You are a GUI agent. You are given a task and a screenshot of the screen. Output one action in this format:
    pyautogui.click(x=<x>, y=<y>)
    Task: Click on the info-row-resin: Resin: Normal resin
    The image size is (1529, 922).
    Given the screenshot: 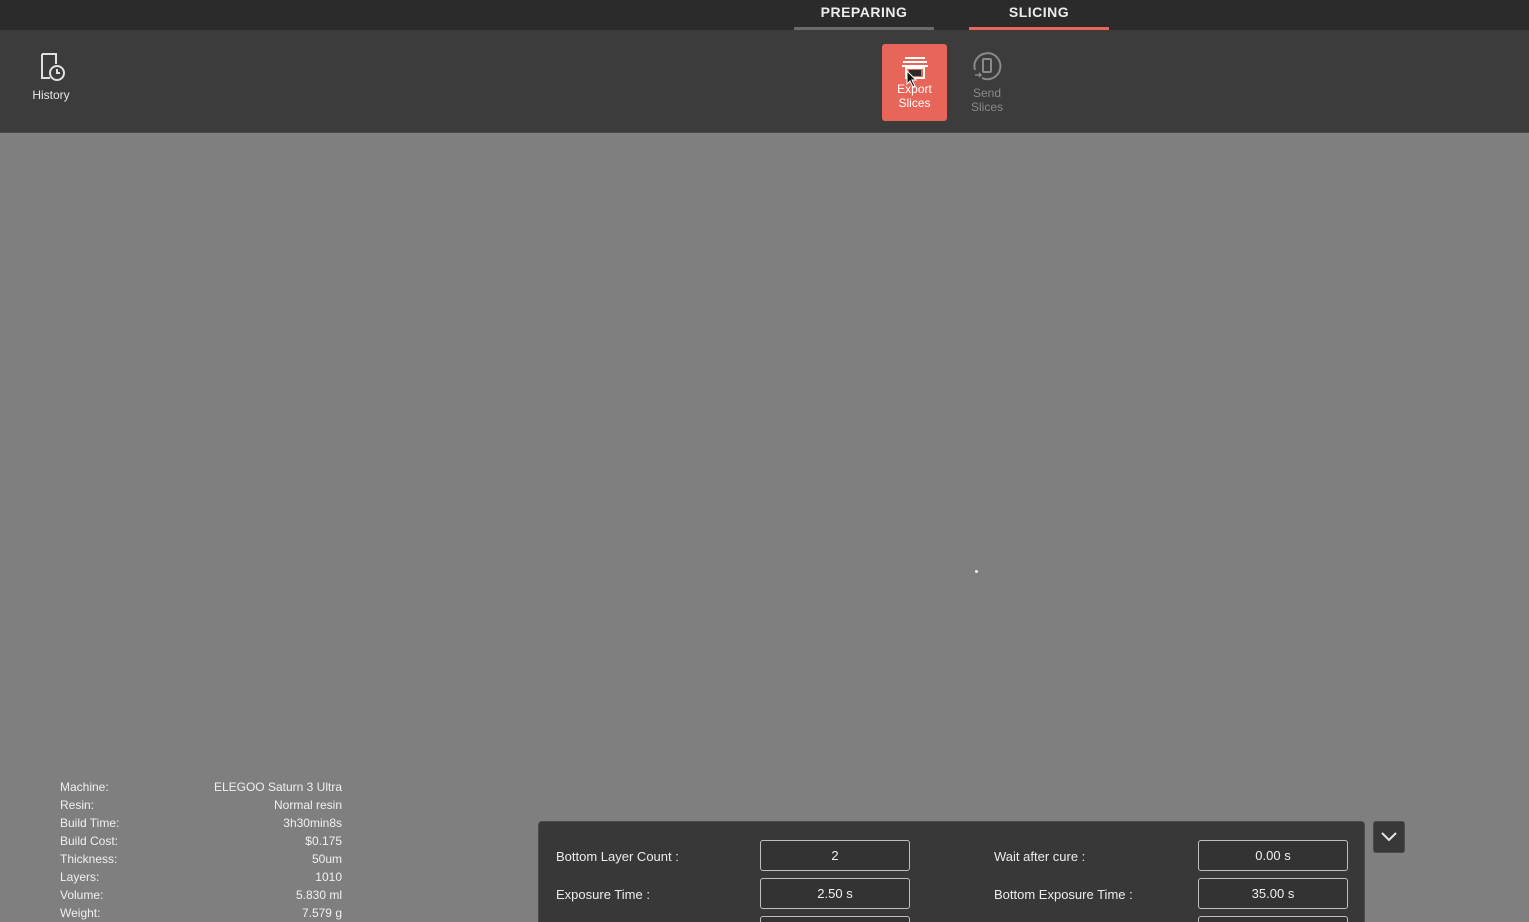 What is the action you would take?
    pyautogui.click(x=201, y=805)
    